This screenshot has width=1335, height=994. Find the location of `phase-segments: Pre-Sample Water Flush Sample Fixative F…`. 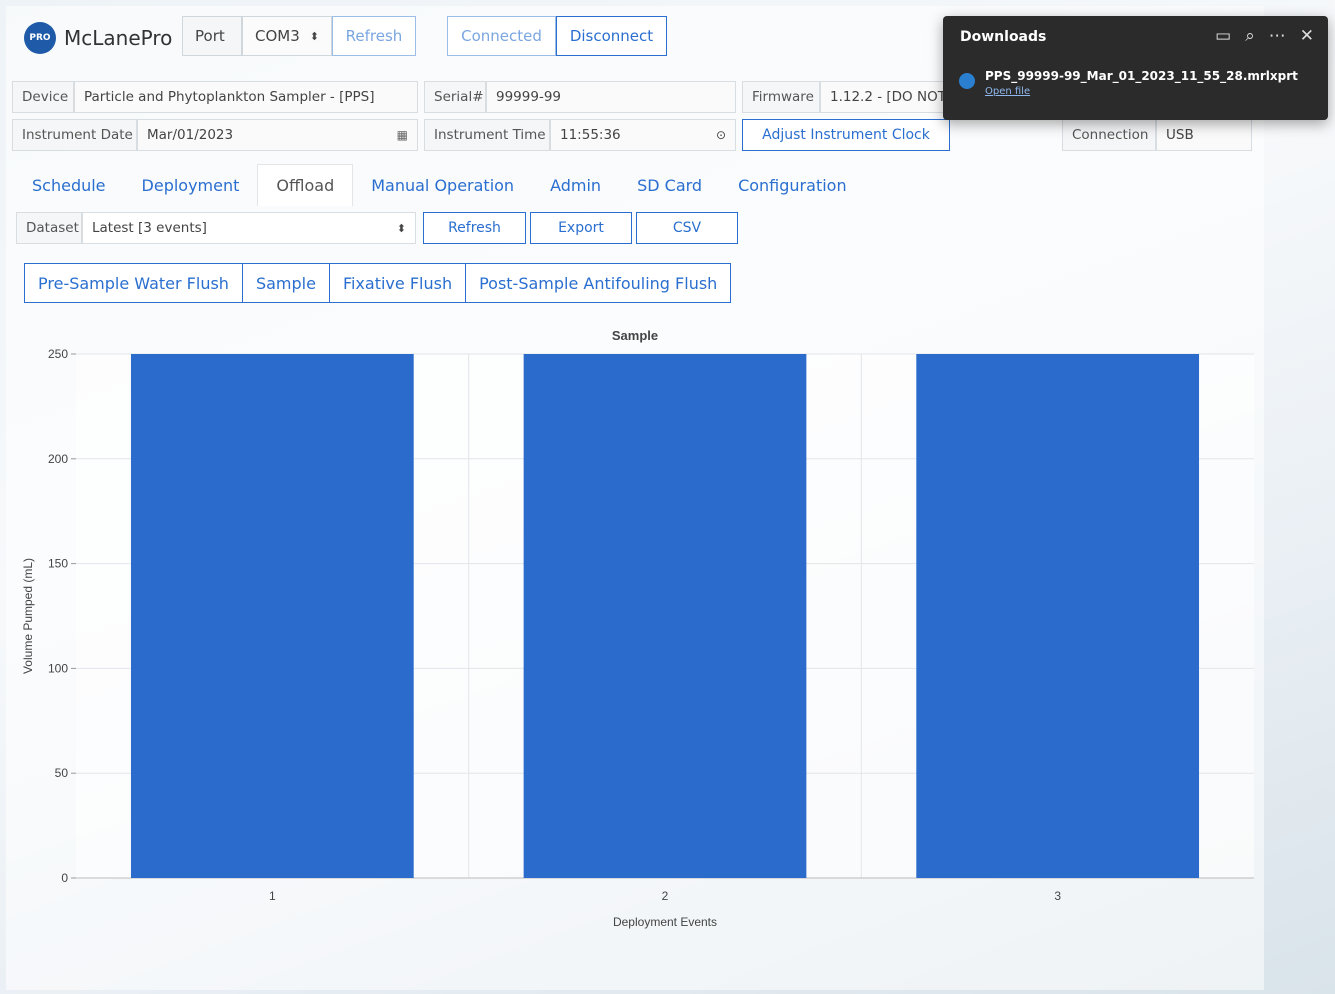

phase-segments: Pre-Sample Water Flush Sample Fixative F… is located at coordinates (378, 283).